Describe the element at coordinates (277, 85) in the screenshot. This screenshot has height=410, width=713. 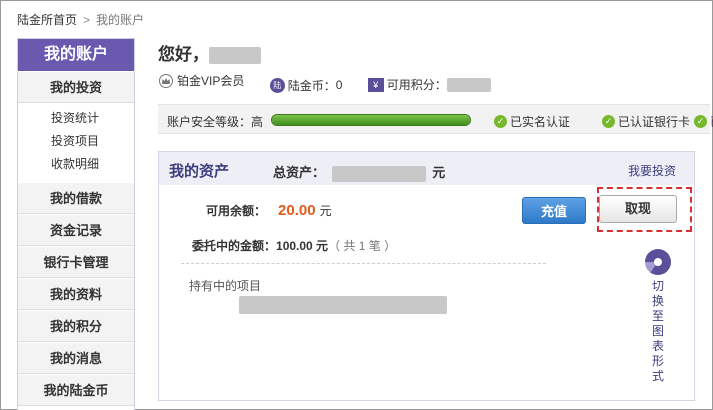
I see `coin-icon: 陆` at that location.